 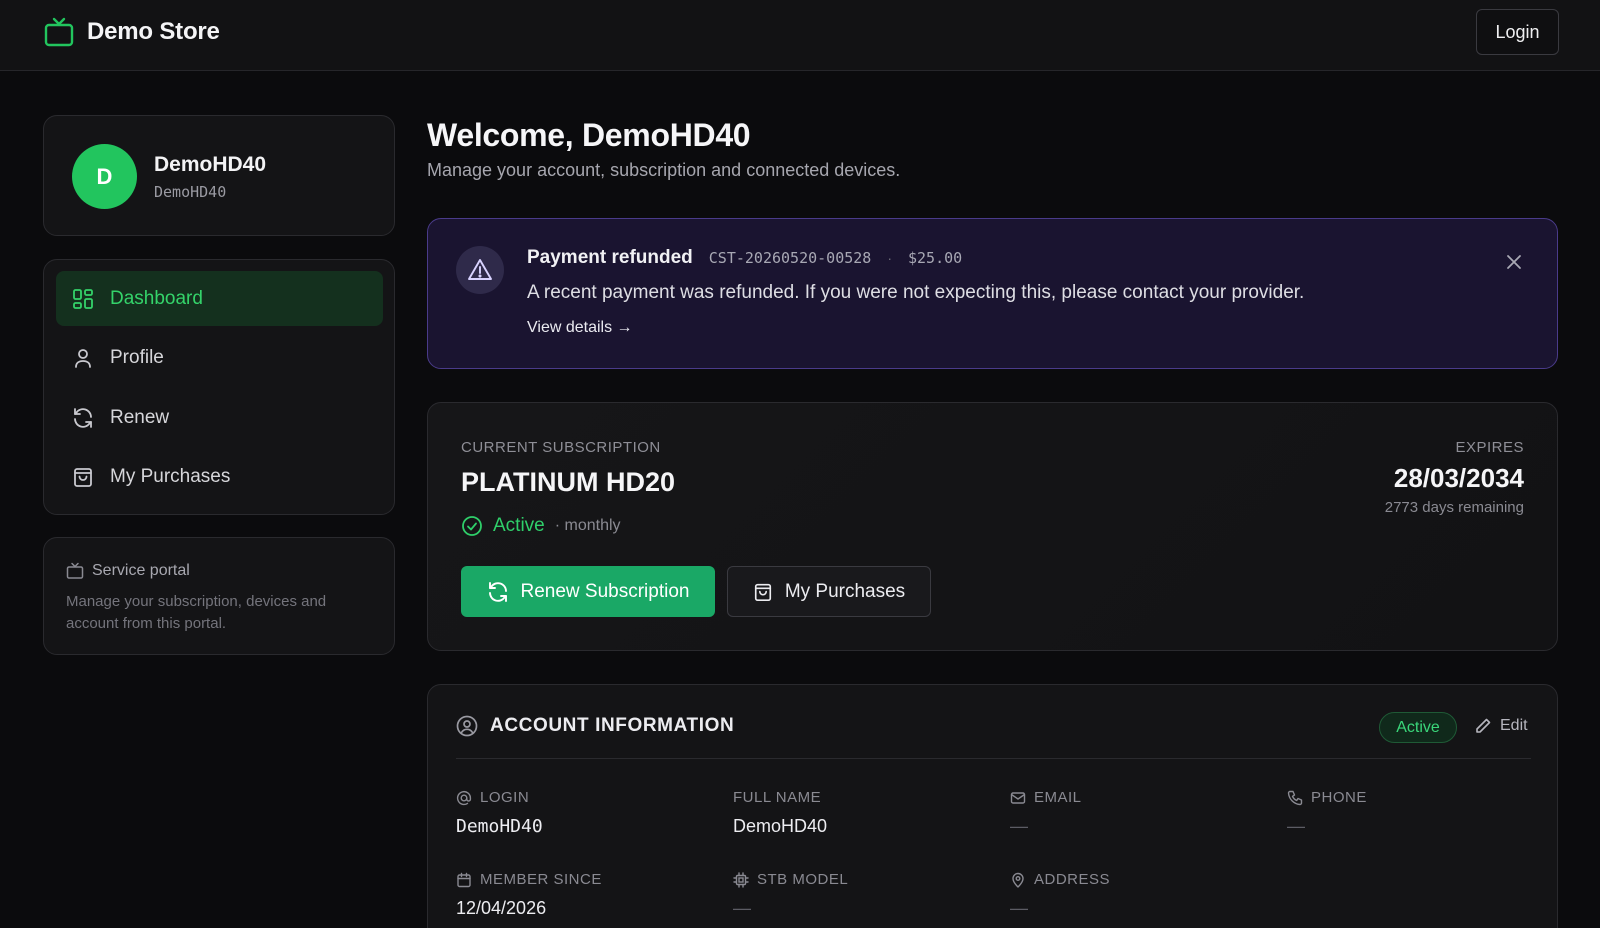 I want to click on service-portal-label: Service portal, so click(x=141, y=570).